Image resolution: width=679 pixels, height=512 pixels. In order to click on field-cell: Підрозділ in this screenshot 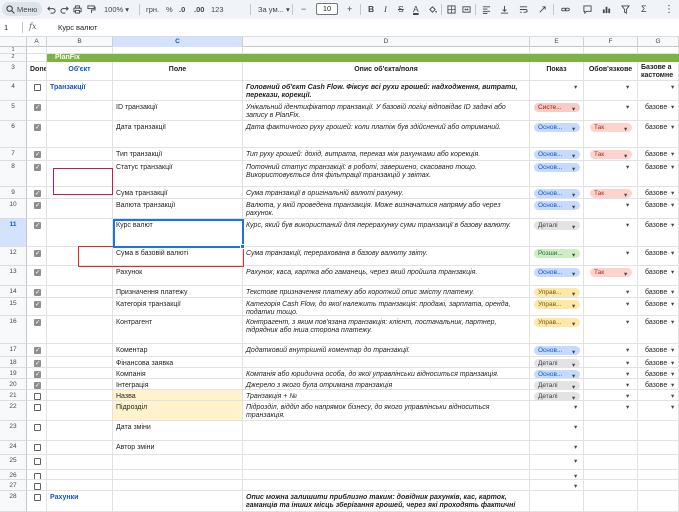, I will do `click(178, 411)`.